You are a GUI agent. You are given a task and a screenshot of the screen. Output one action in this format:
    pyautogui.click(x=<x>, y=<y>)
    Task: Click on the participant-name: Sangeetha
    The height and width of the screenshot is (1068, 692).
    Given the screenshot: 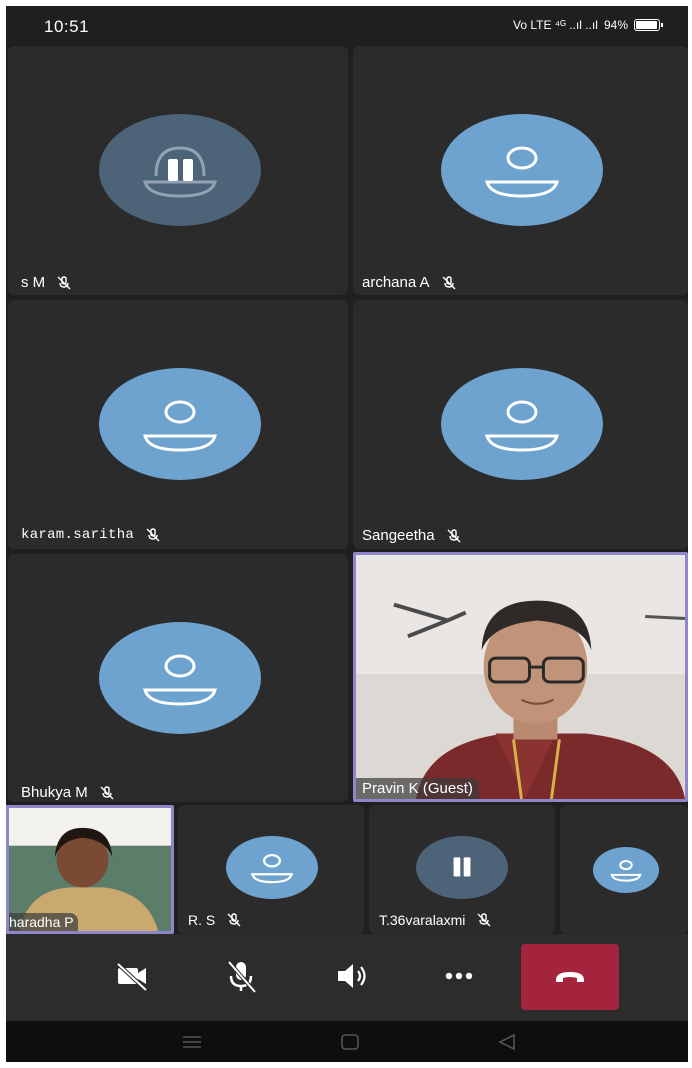 What is the action you would take?
    pyautogui.click(x=398, y=535)
    